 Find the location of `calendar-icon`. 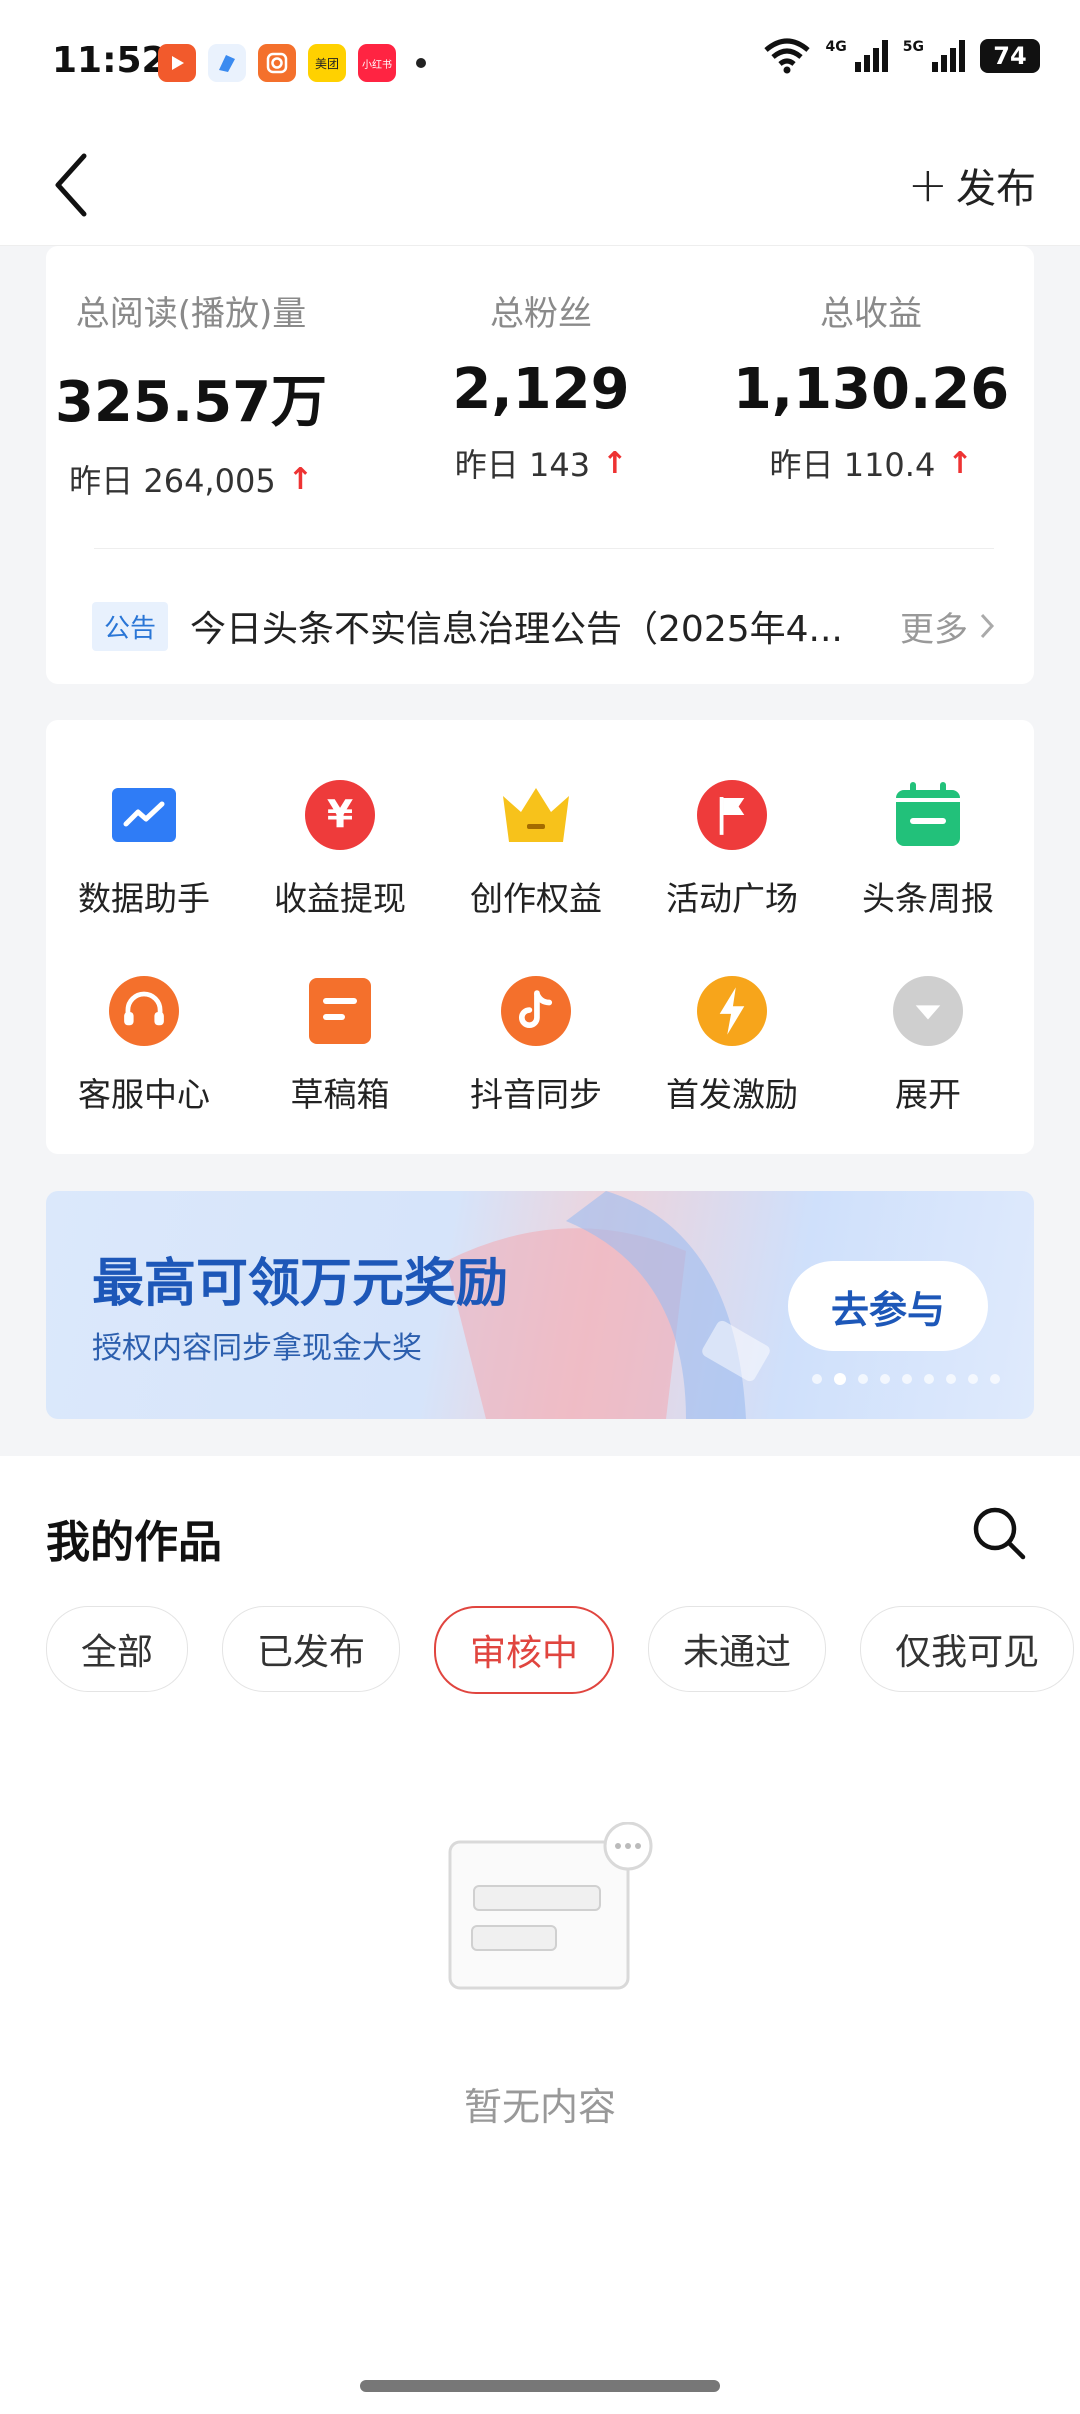

calendar-icon is located at coordinates (928, 815).